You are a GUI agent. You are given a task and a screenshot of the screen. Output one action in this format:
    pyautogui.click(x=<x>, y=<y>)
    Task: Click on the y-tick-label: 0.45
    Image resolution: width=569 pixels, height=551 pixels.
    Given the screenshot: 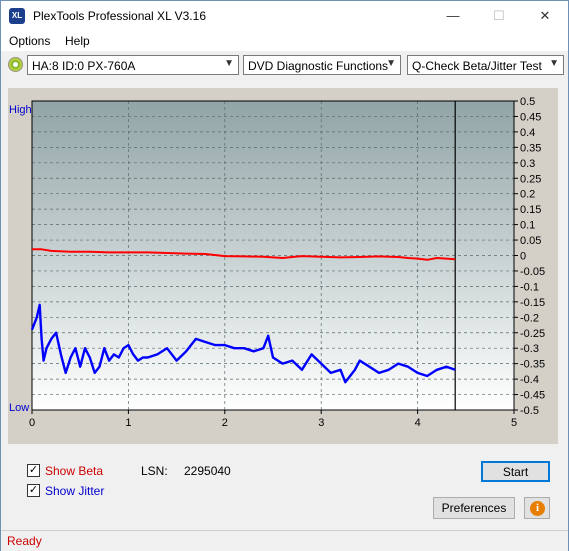 What is the action you would take?
    pyautogui.click(x=530, y=117)
    